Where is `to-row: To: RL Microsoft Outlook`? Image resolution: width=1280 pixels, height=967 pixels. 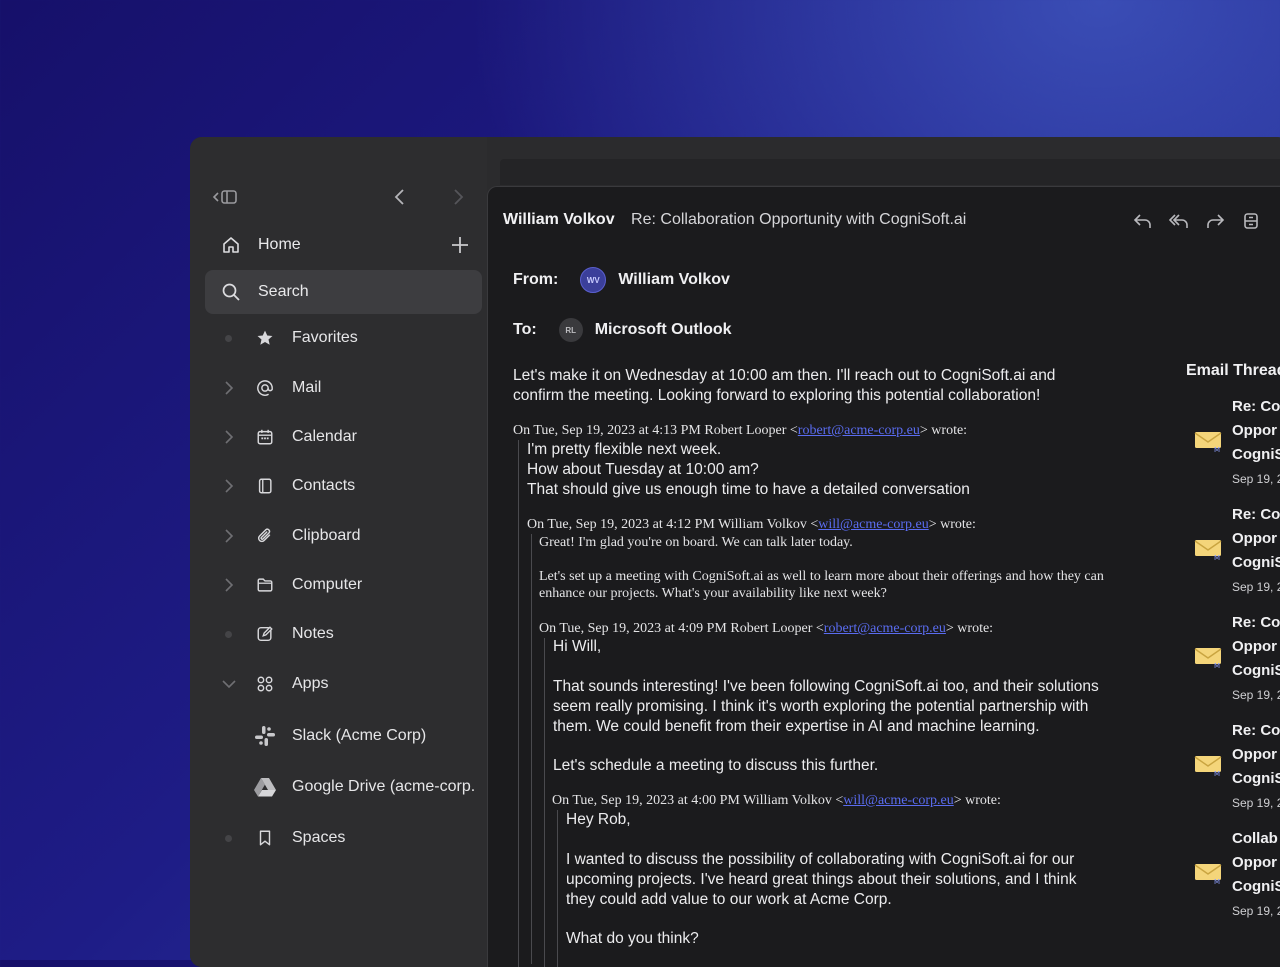
to-row: To: RL Microsoft Outlook is located at coordinates (622, 330).